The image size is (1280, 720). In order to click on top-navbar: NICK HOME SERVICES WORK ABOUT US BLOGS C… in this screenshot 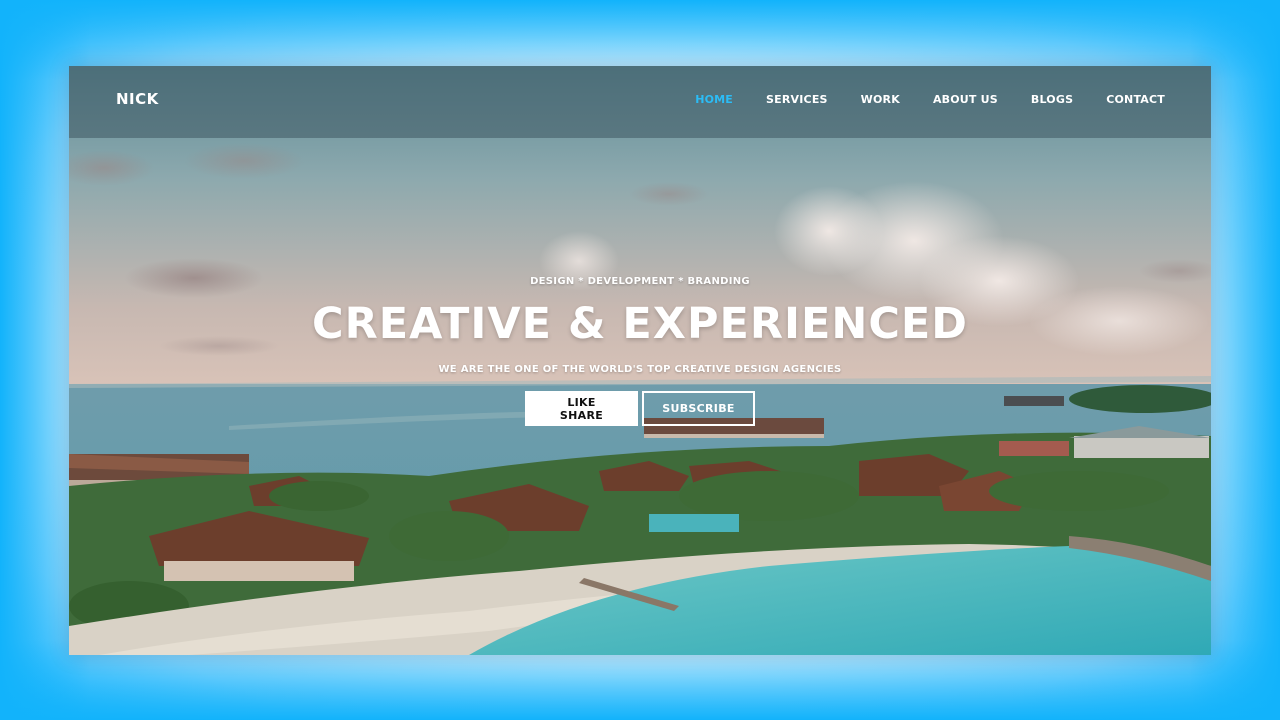, I will do `click(640, 102)`.